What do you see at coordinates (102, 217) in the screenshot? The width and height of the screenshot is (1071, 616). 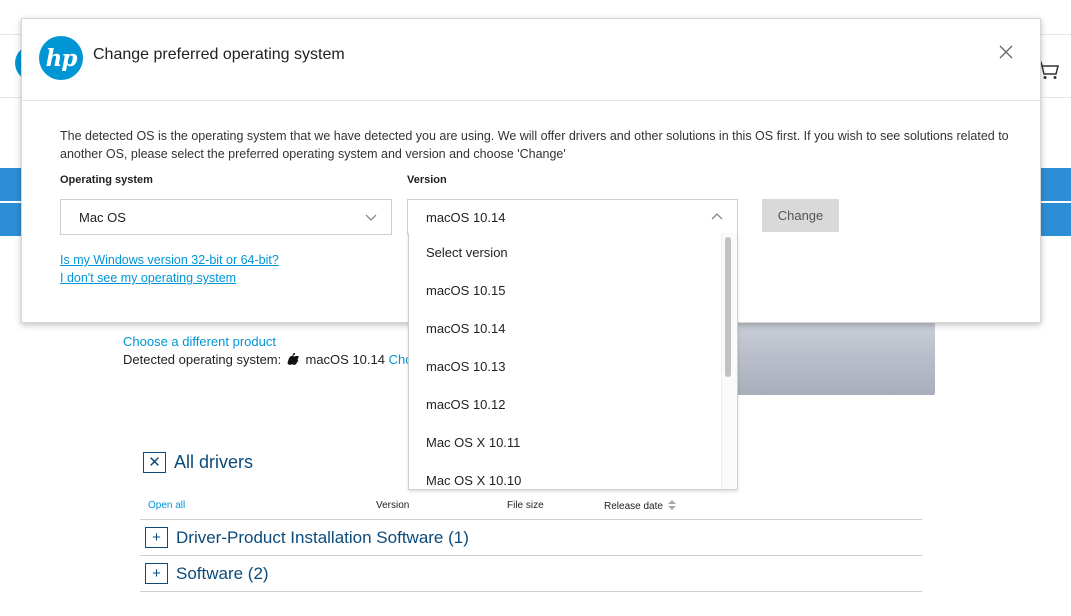 I see `os-select-value: Mac OS` at bounding box center [102, 217].